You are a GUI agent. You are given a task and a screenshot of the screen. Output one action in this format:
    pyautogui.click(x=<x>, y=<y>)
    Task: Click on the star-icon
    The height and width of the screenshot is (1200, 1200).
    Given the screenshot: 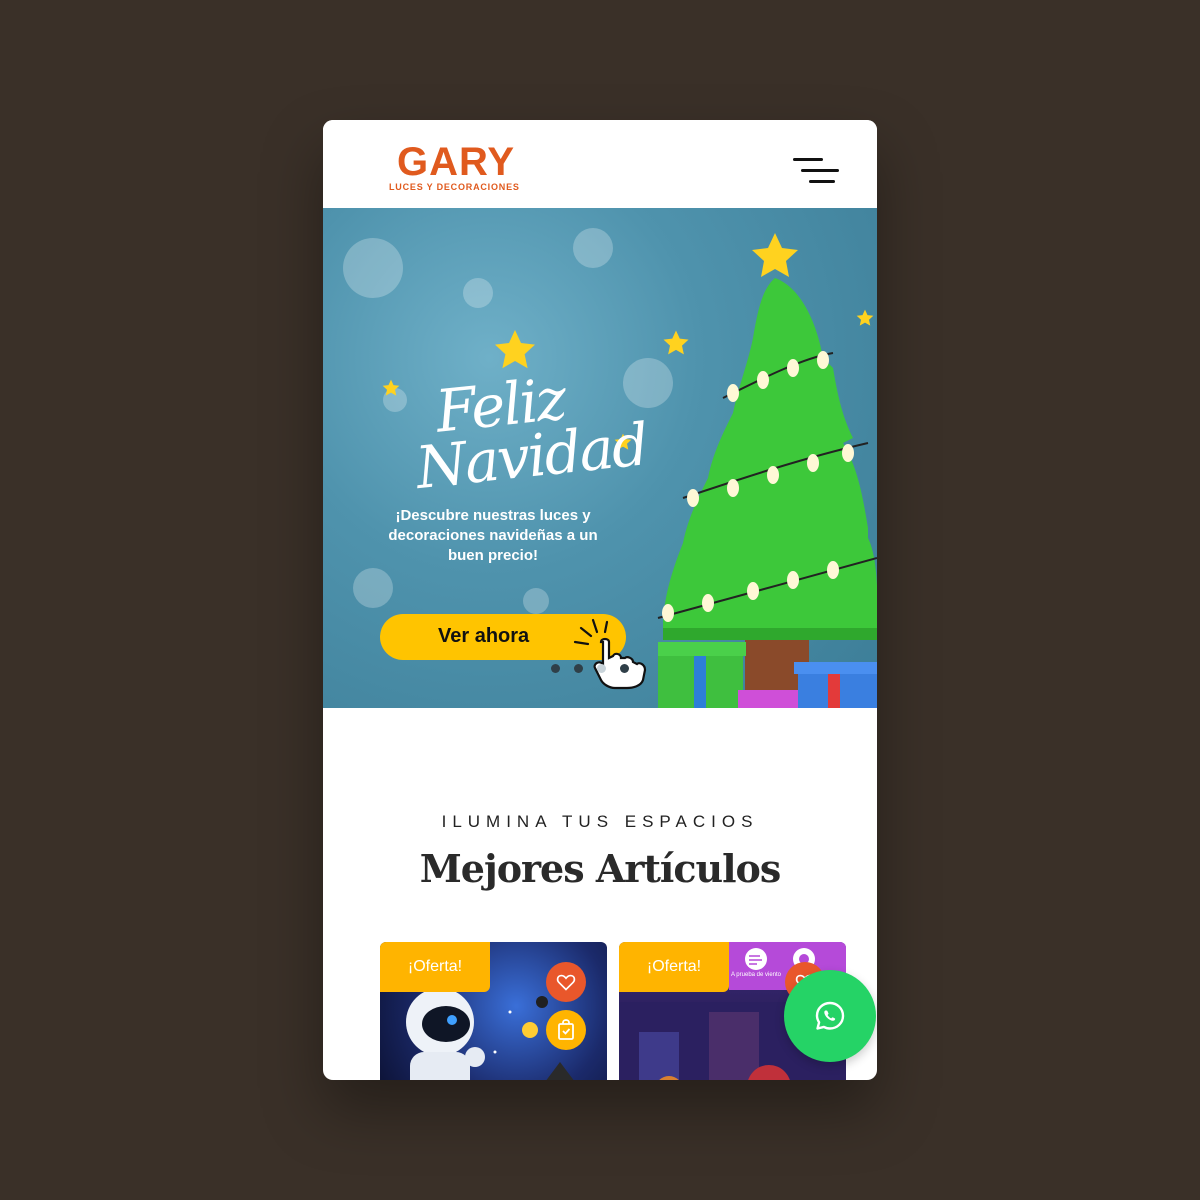 What is the action you would take?
    pyautogui.click(x=391, y=387)
    